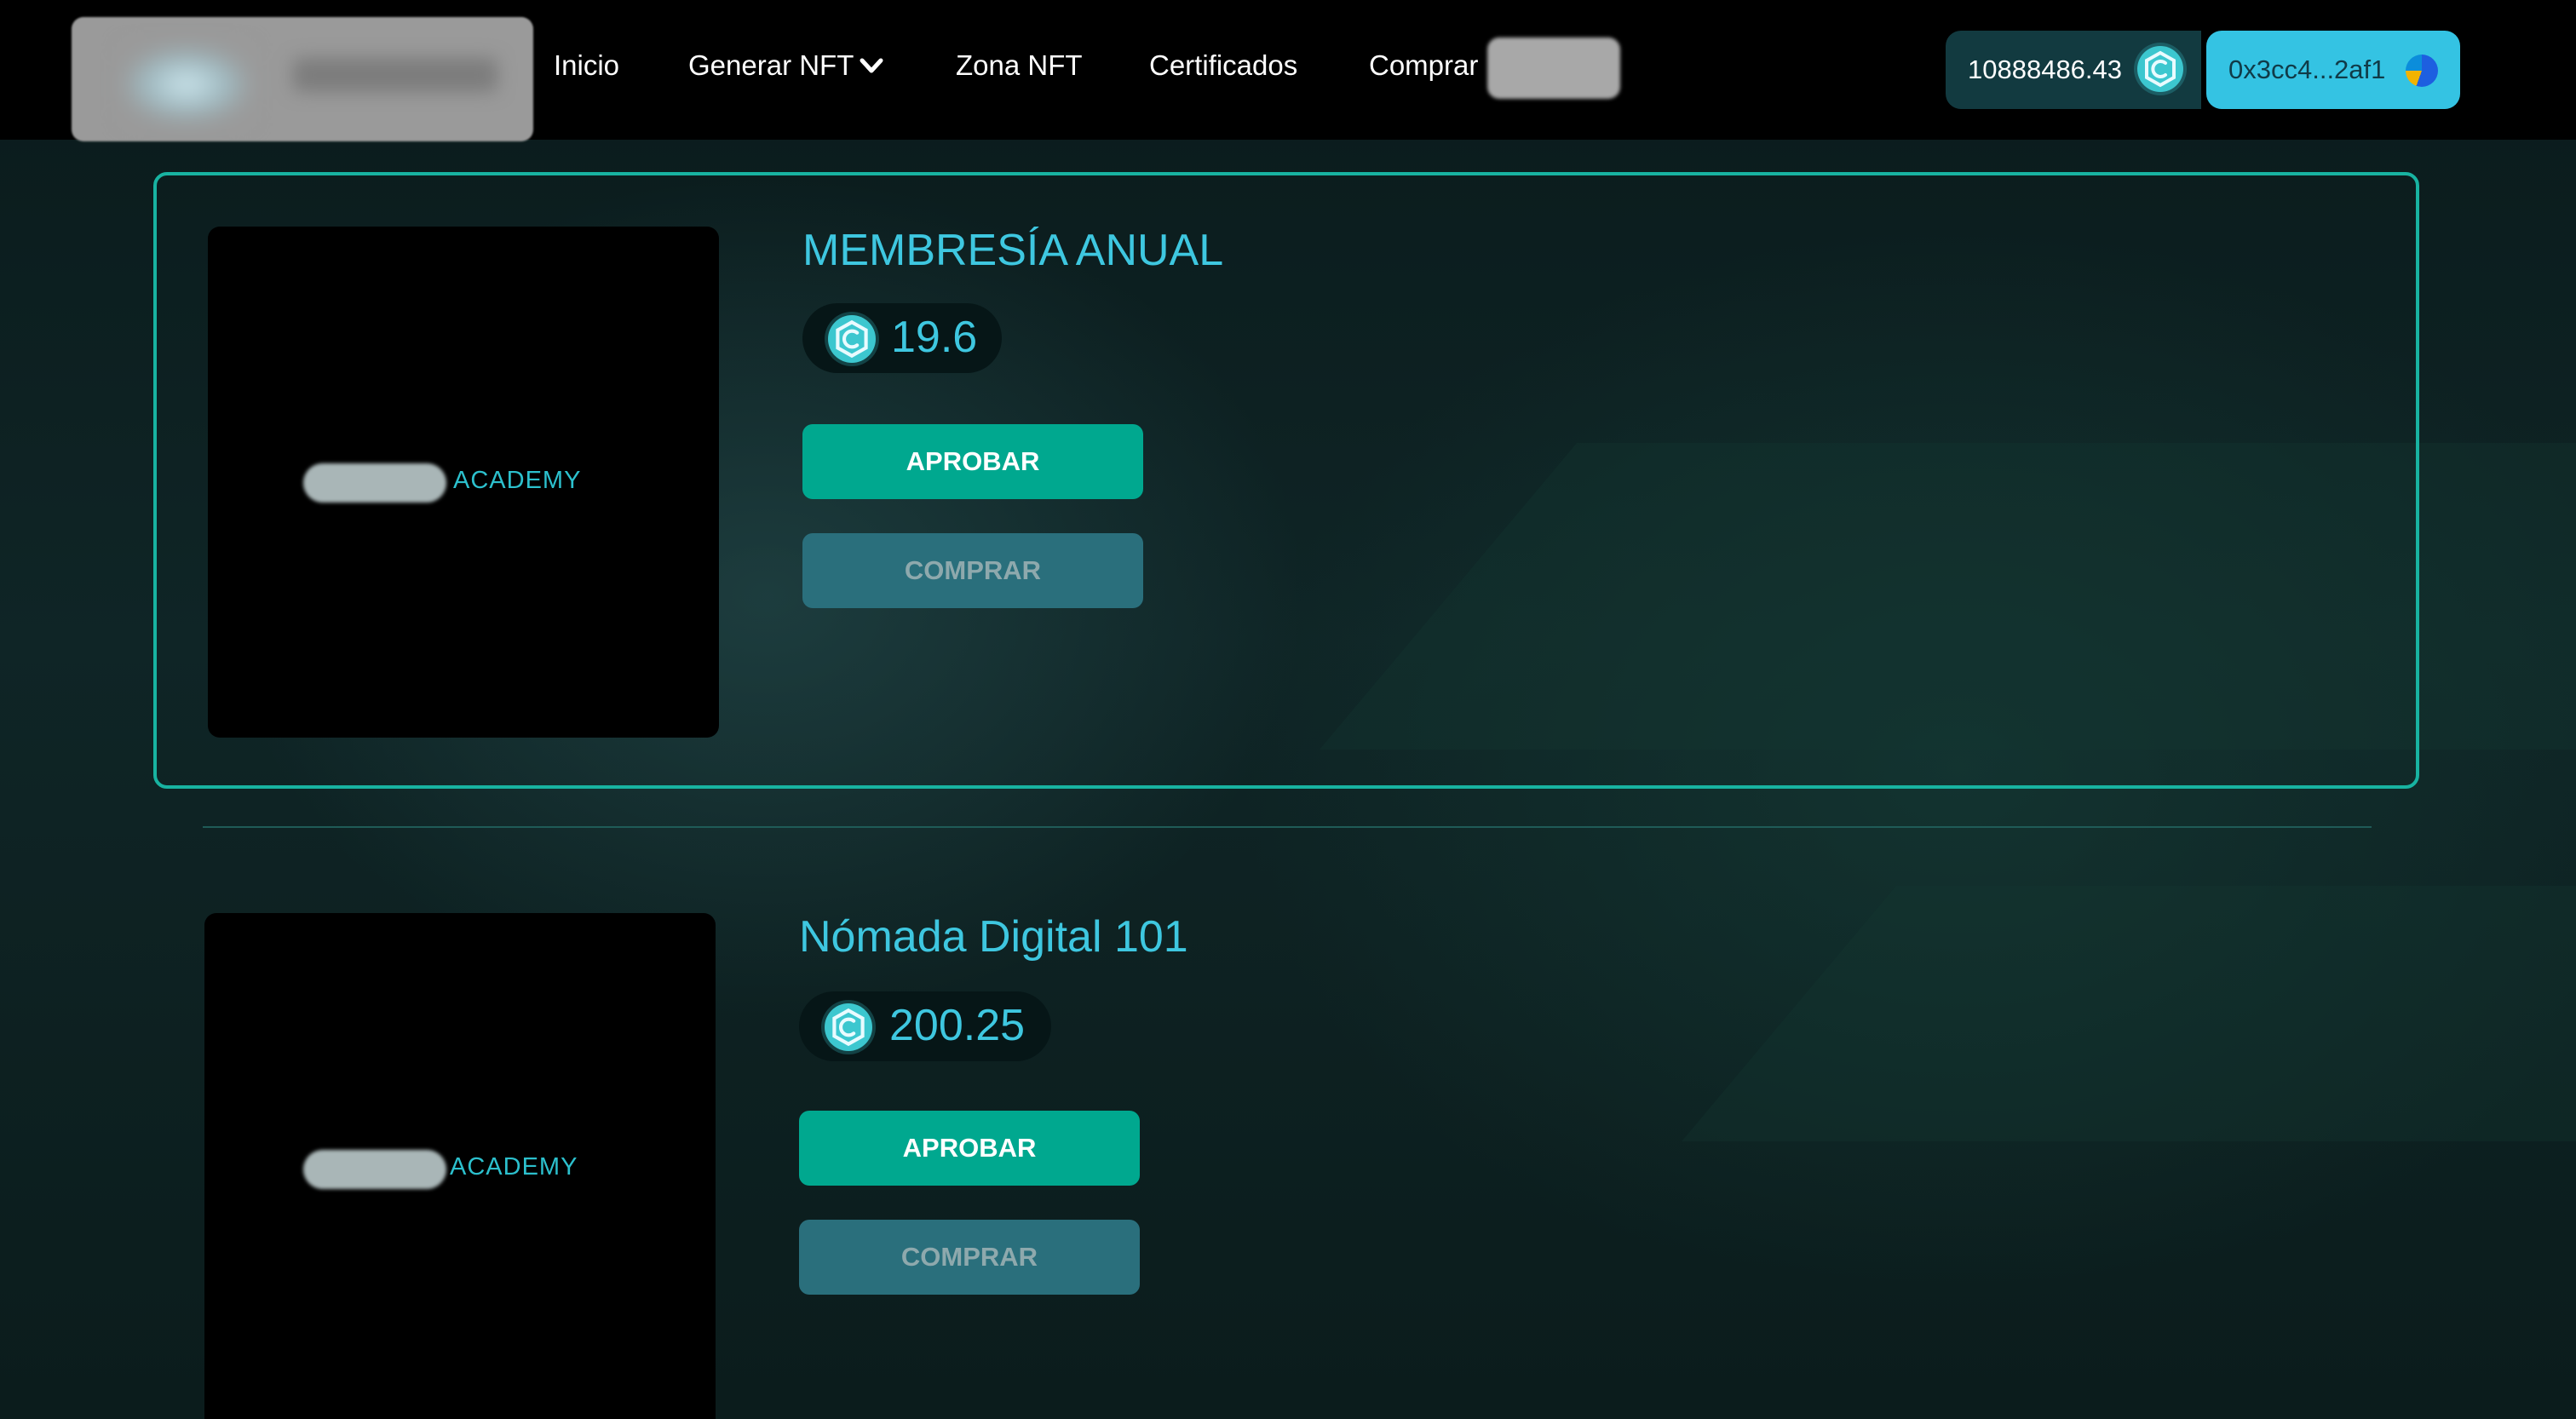 The image size is (2576, 1419). What do you see at coordinates (1013, 251) in the screenshot?
I see `product-title: MEMBRESÍA ANUAL` at bounding box center [1013, 251].